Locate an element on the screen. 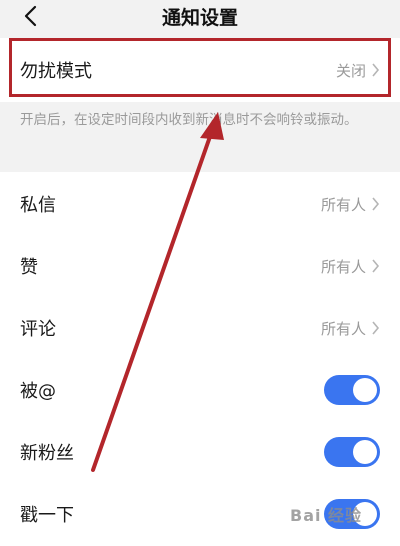 The image size is (400, 546). new-followers-toggle is located at coordinates (352, 452).